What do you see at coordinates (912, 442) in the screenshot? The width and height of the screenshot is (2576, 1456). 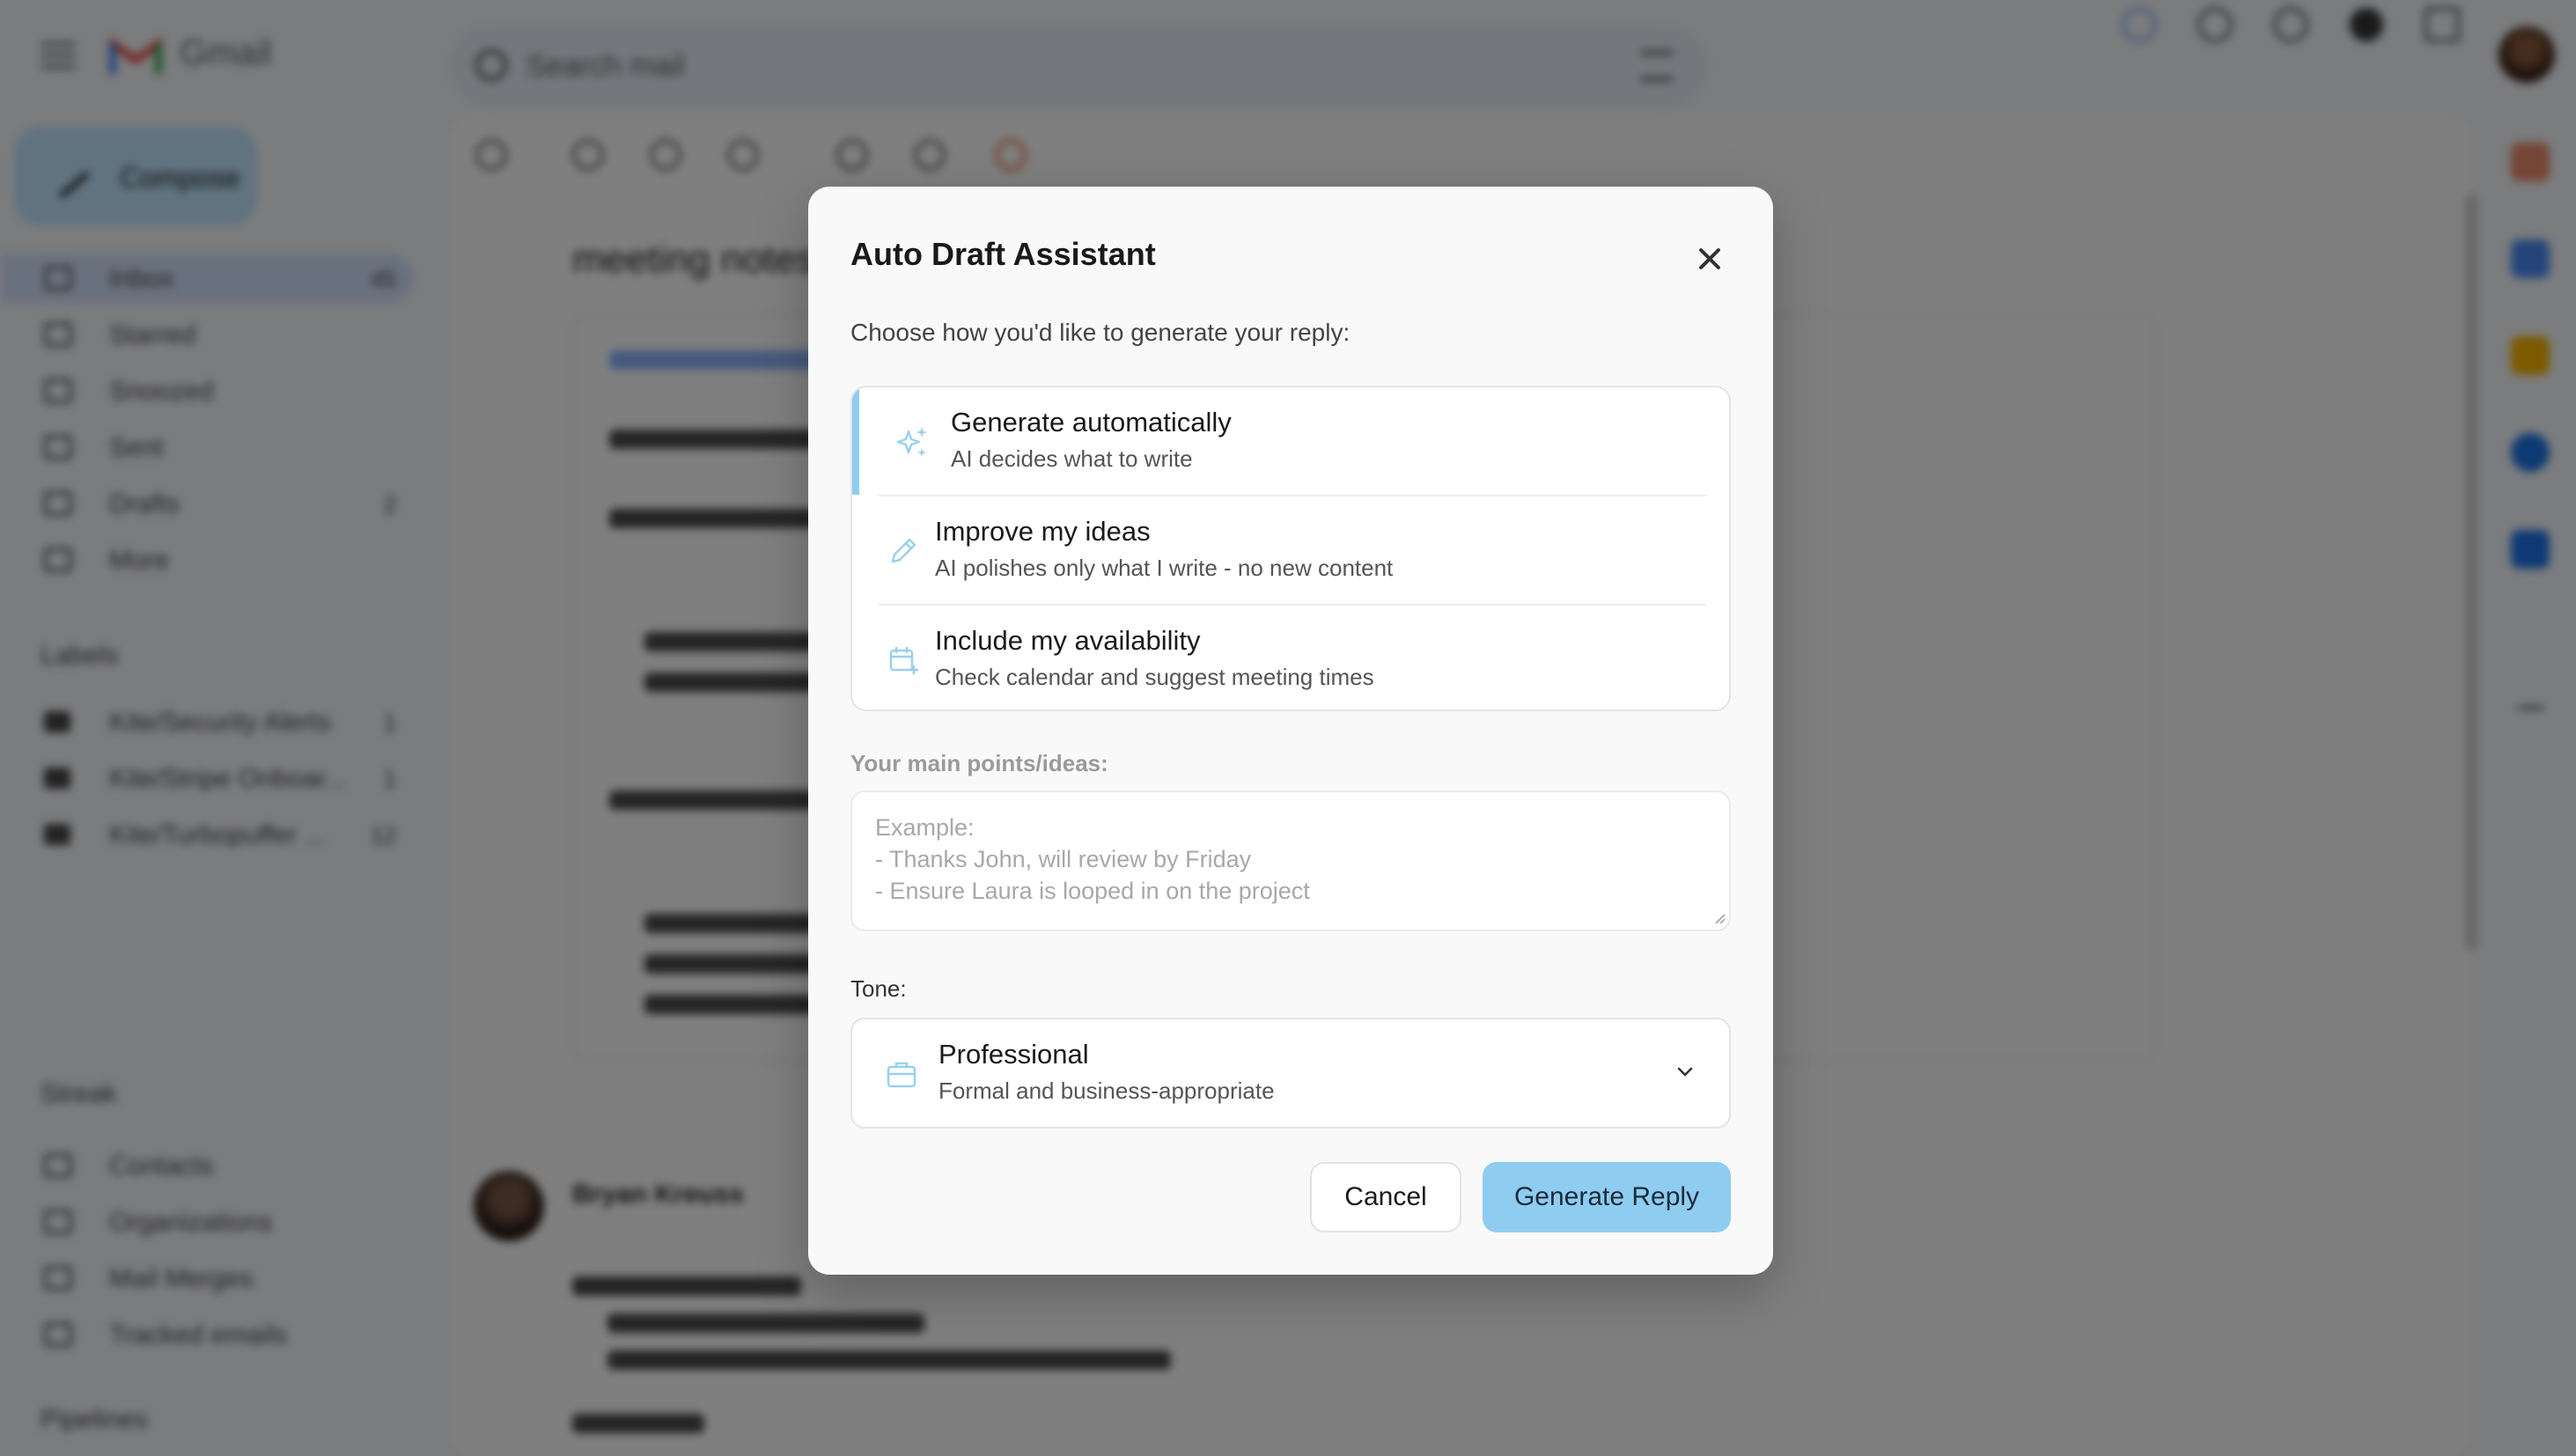 I see `sparkle-icon` at bounding box center [912, 442].